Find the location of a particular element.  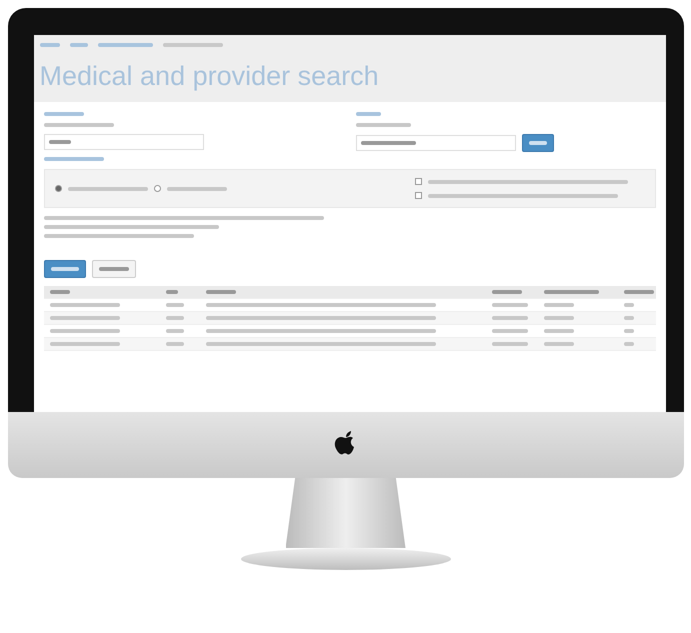

search-button is located at coordinates (538, 143).